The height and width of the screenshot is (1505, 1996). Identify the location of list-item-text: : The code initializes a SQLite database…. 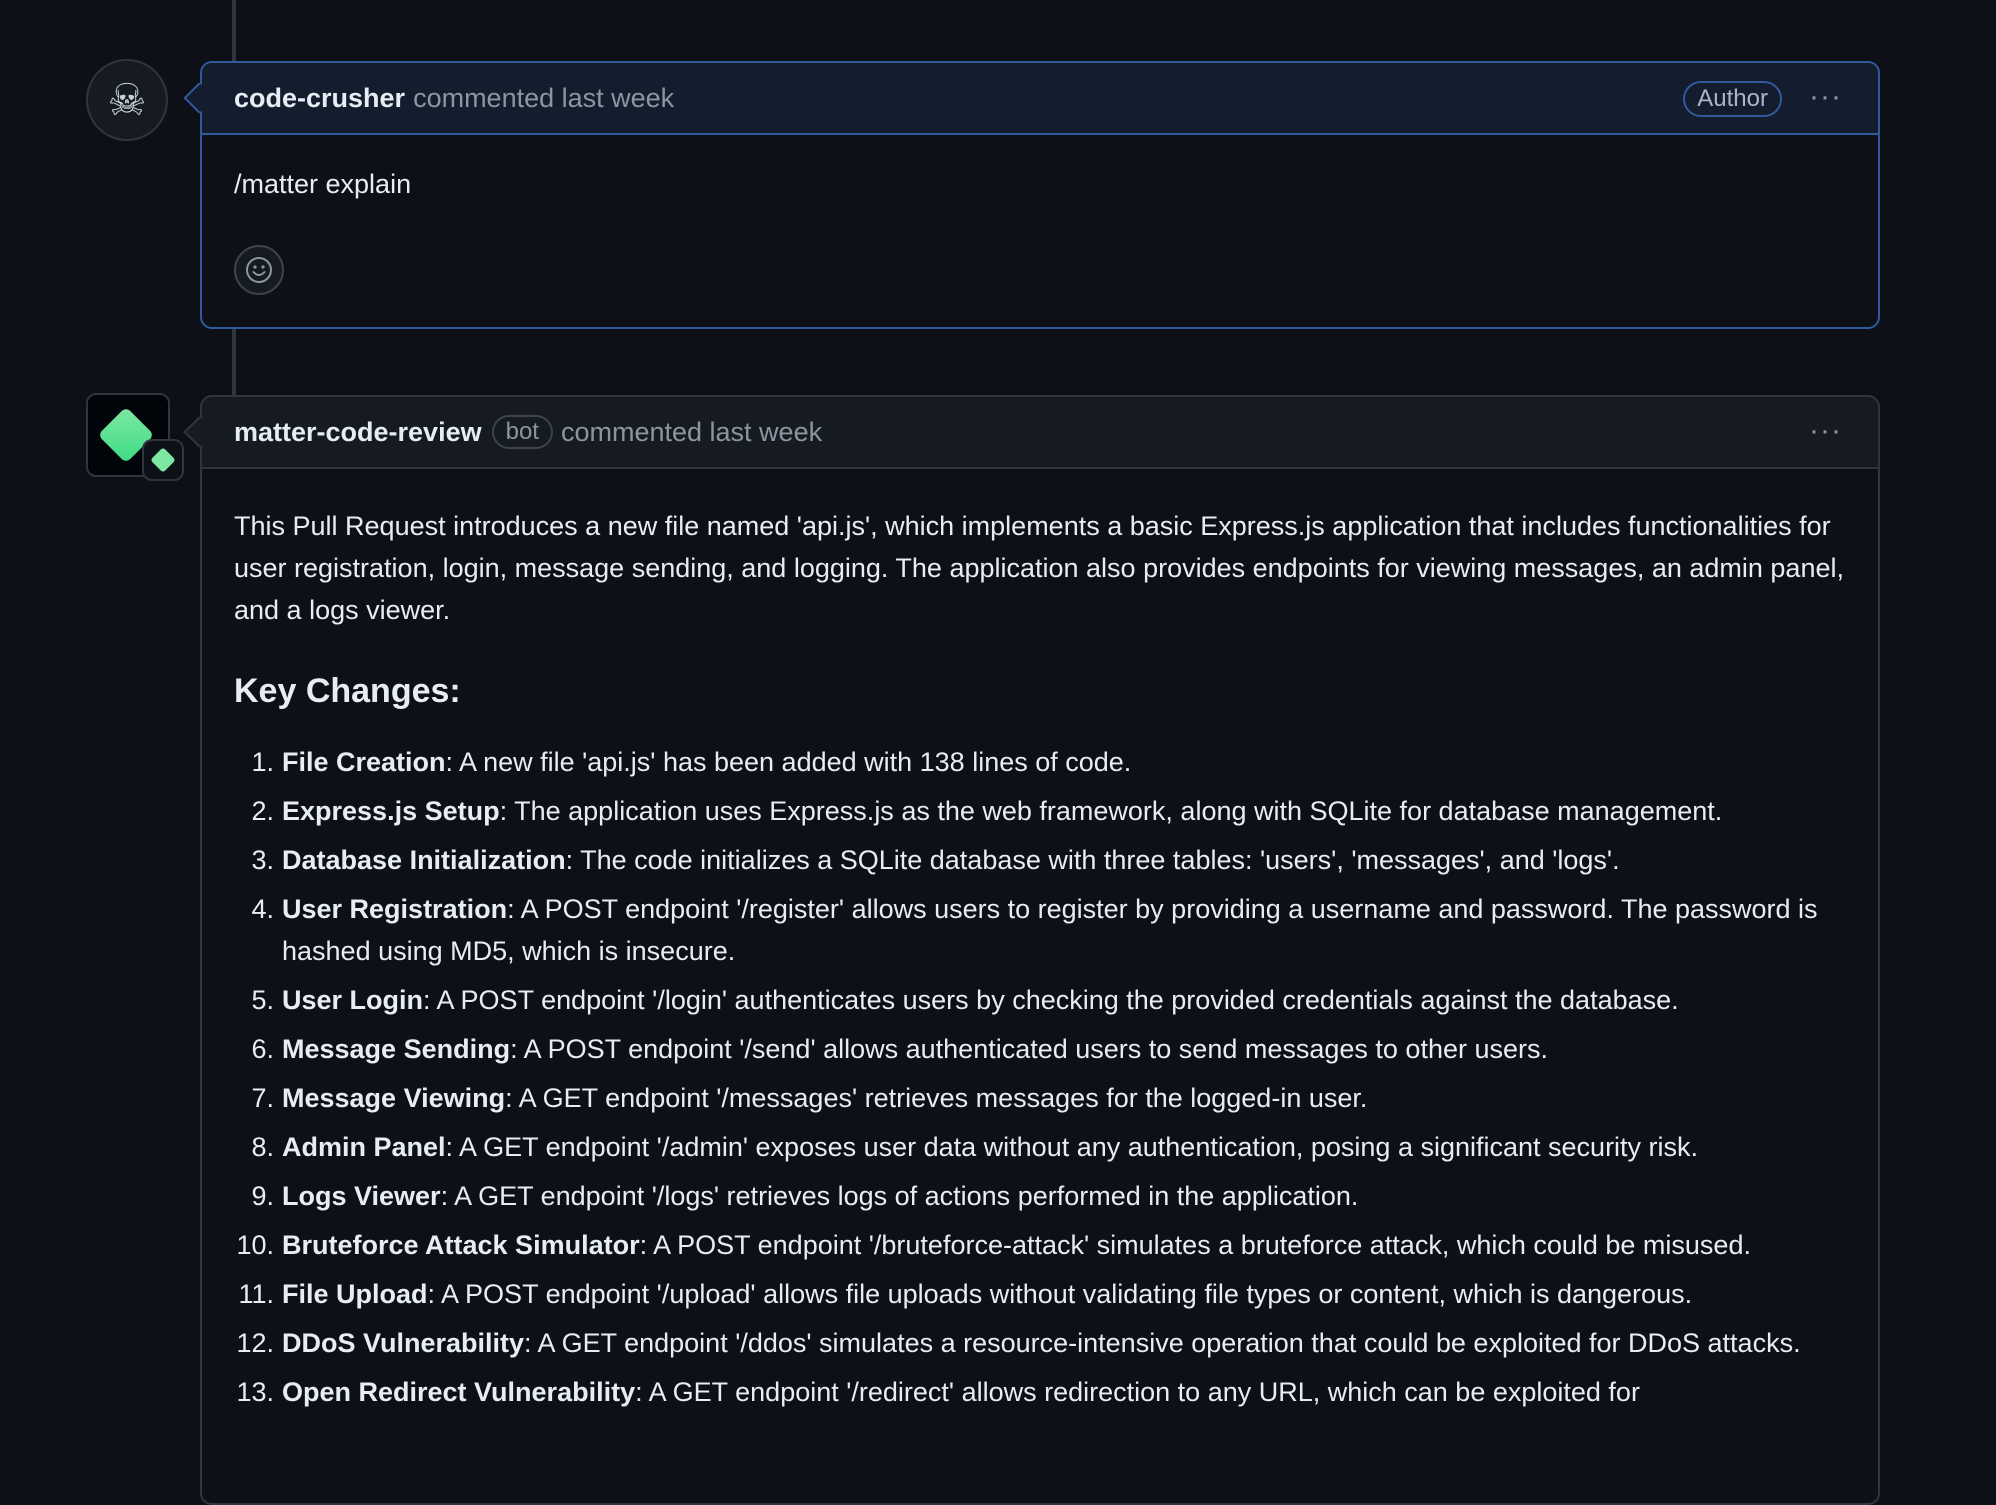
(1092, 860).